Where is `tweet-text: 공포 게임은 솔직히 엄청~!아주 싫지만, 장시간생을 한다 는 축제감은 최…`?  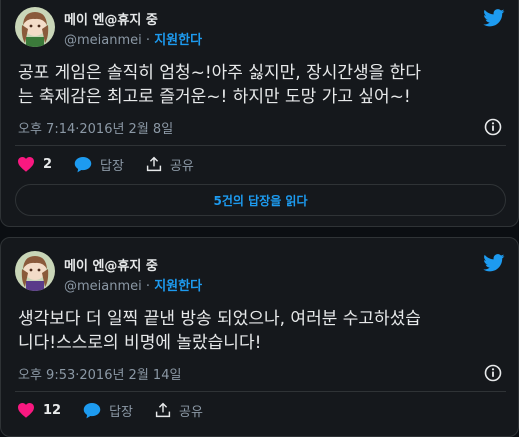
tweet-text: 공포 게임은 솔직히 엄청~!아주 싫지만, 장시간생을 한다 는 축제감은 최… is located at coordinates (219, 85).